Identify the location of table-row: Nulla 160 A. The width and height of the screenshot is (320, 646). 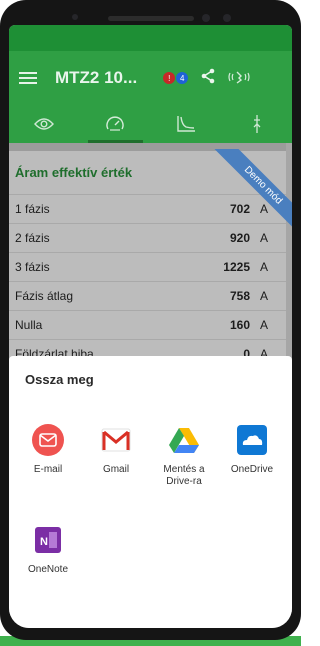
(147, 325).